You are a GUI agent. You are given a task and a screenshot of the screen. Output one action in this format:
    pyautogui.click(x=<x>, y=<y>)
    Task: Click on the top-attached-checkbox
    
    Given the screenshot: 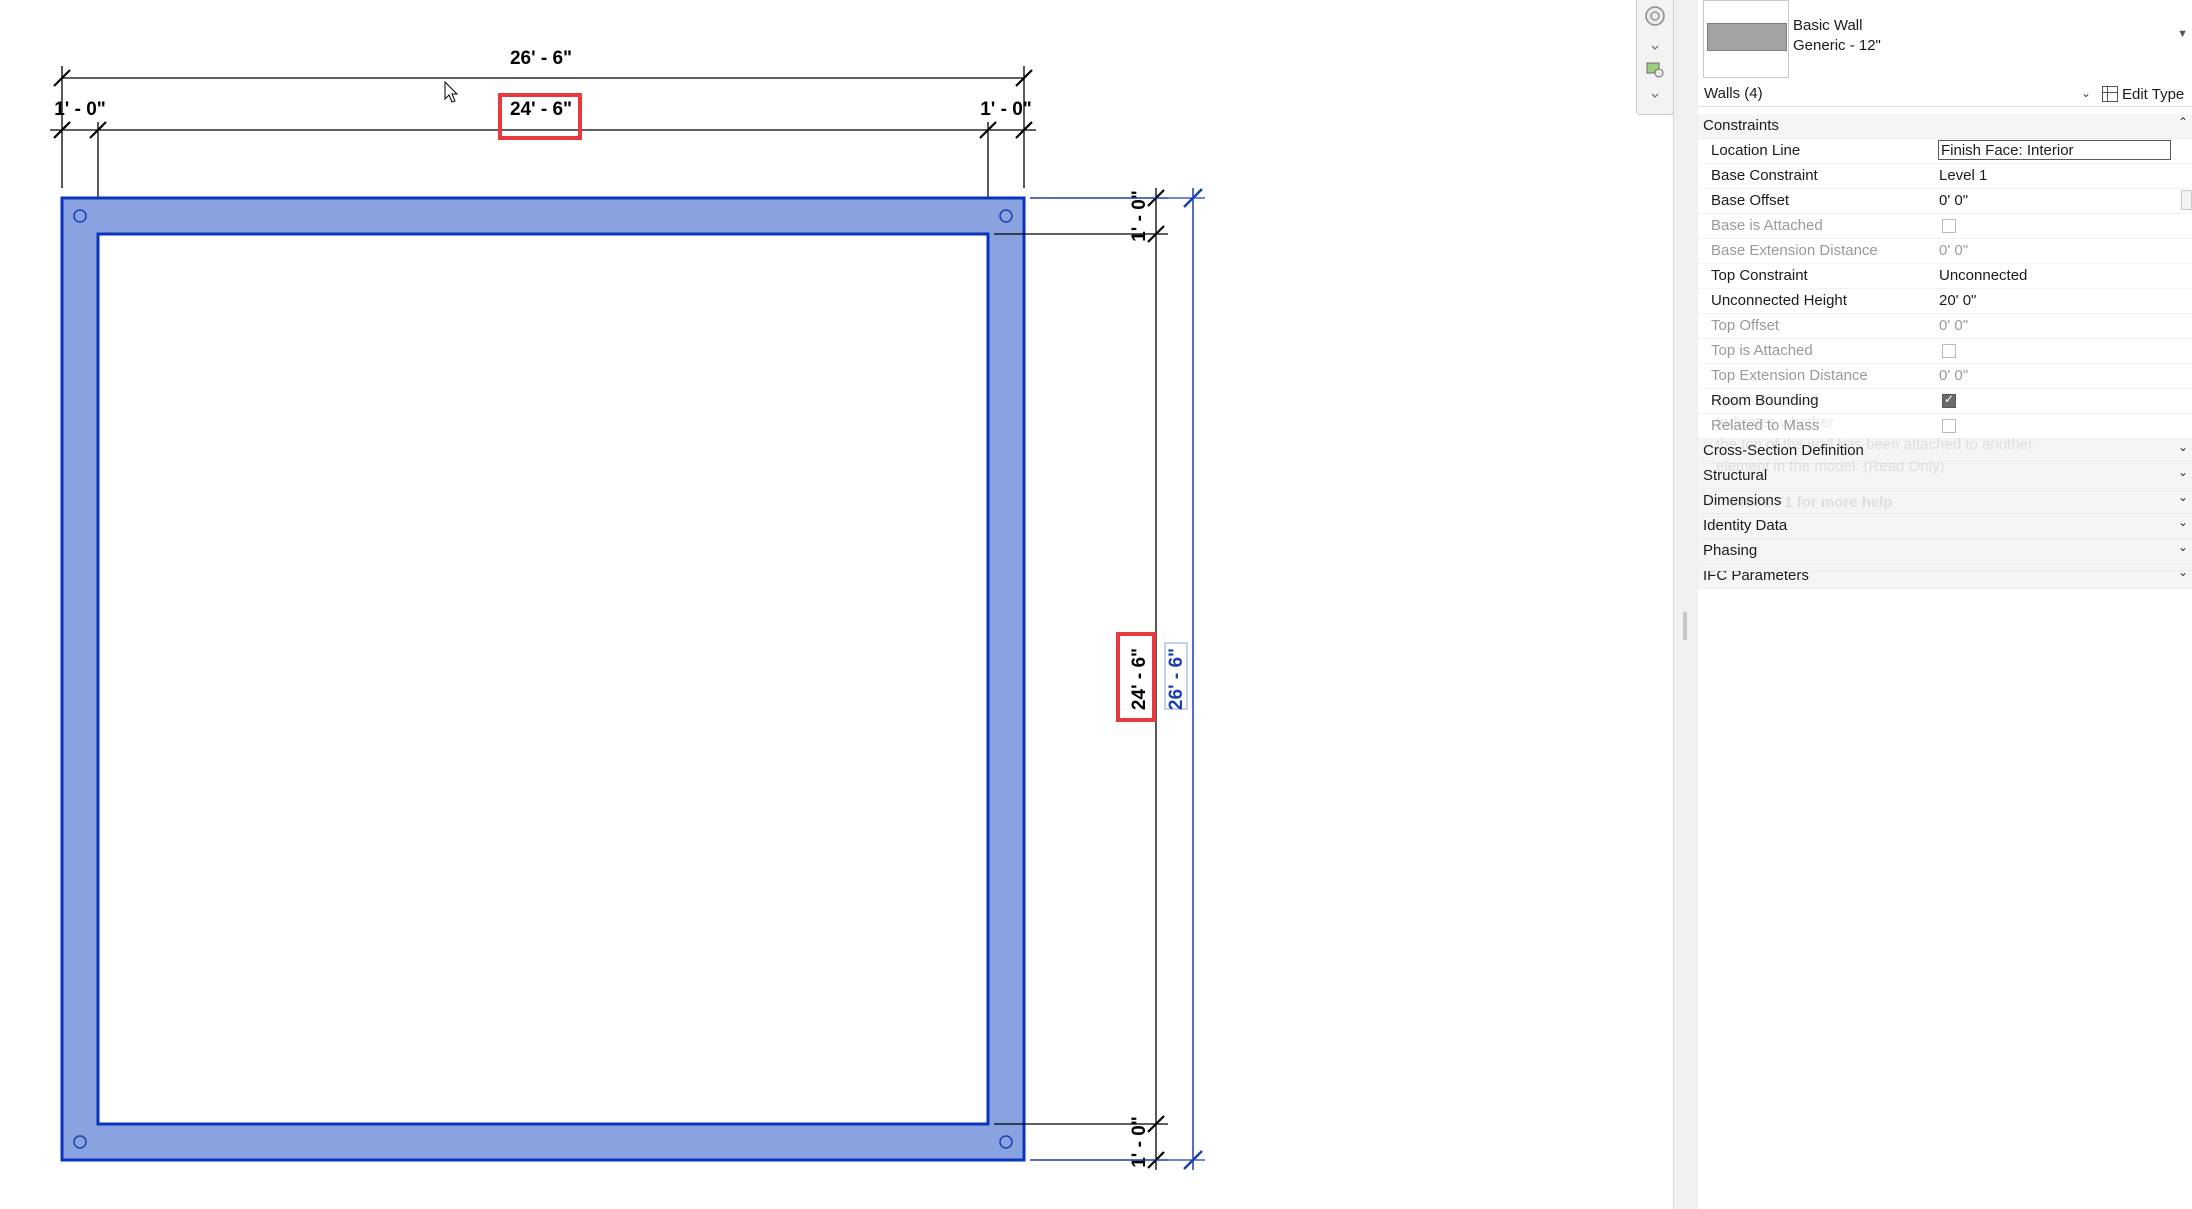 What is the action you would take?
    pyautogui.click(x=1949, y=351)
    